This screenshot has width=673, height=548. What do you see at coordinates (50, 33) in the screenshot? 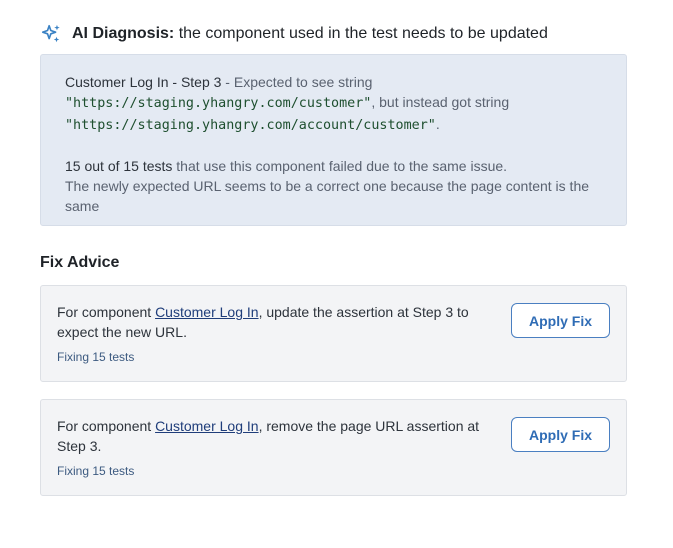
I see `sparkles-icon` at bounding box center [50, 33].